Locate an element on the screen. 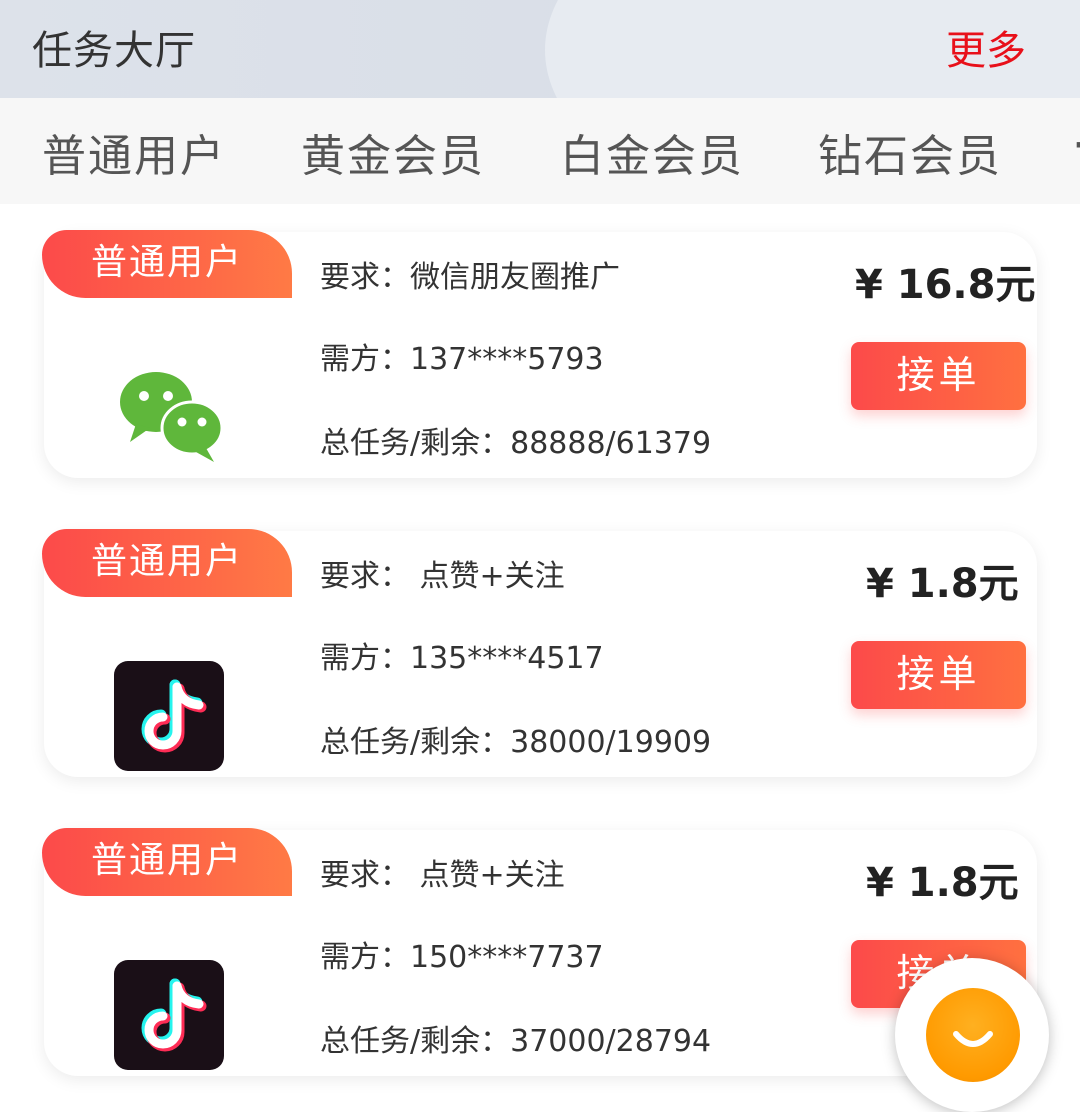  tab-gold-member: 黄金会员 is located at coordinates (393, 152).